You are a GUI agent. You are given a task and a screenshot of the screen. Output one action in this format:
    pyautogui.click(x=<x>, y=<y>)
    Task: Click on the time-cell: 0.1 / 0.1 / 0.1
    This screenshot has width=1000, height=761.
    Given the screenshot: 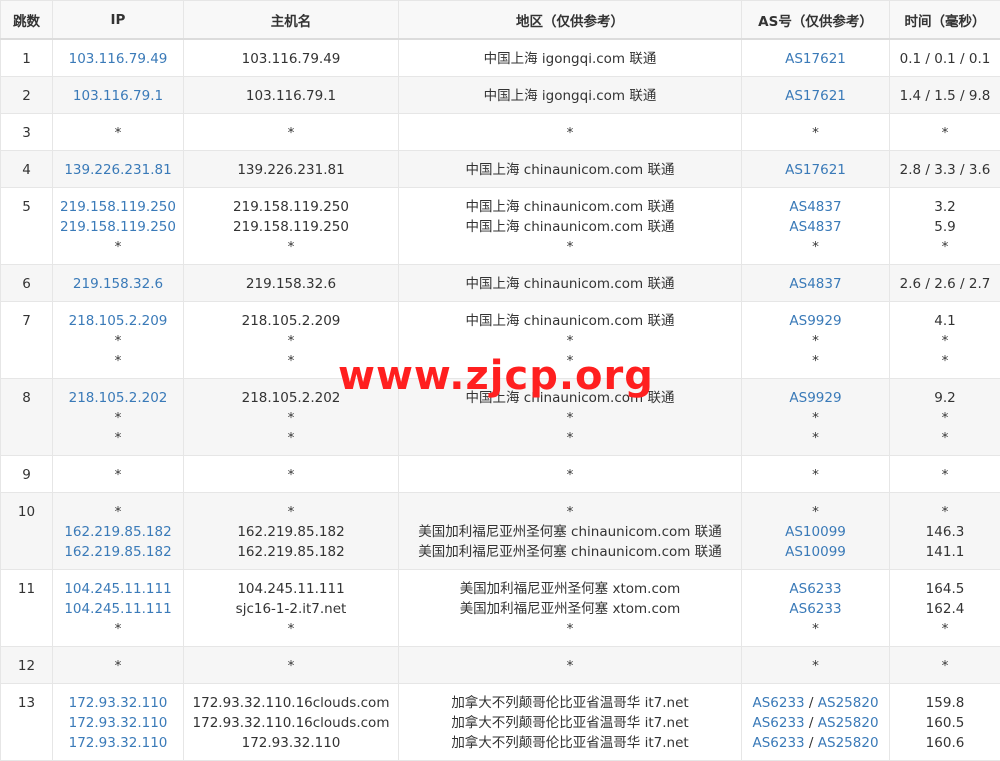 What is the action you would take?
    pyautogui.click(x=945, y=58)
    